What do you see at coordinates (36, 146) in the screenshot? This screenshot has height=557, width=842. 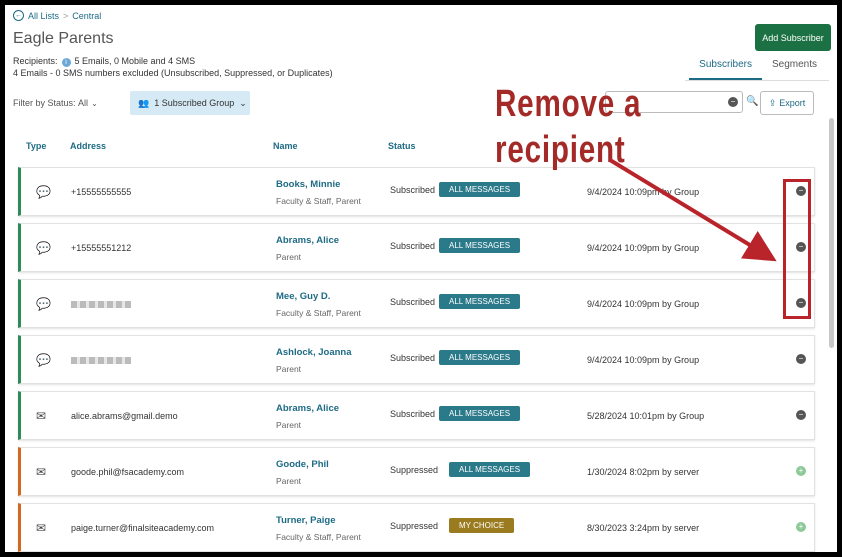 I see `column-header-type: Type` at bounding box center [36, 146].